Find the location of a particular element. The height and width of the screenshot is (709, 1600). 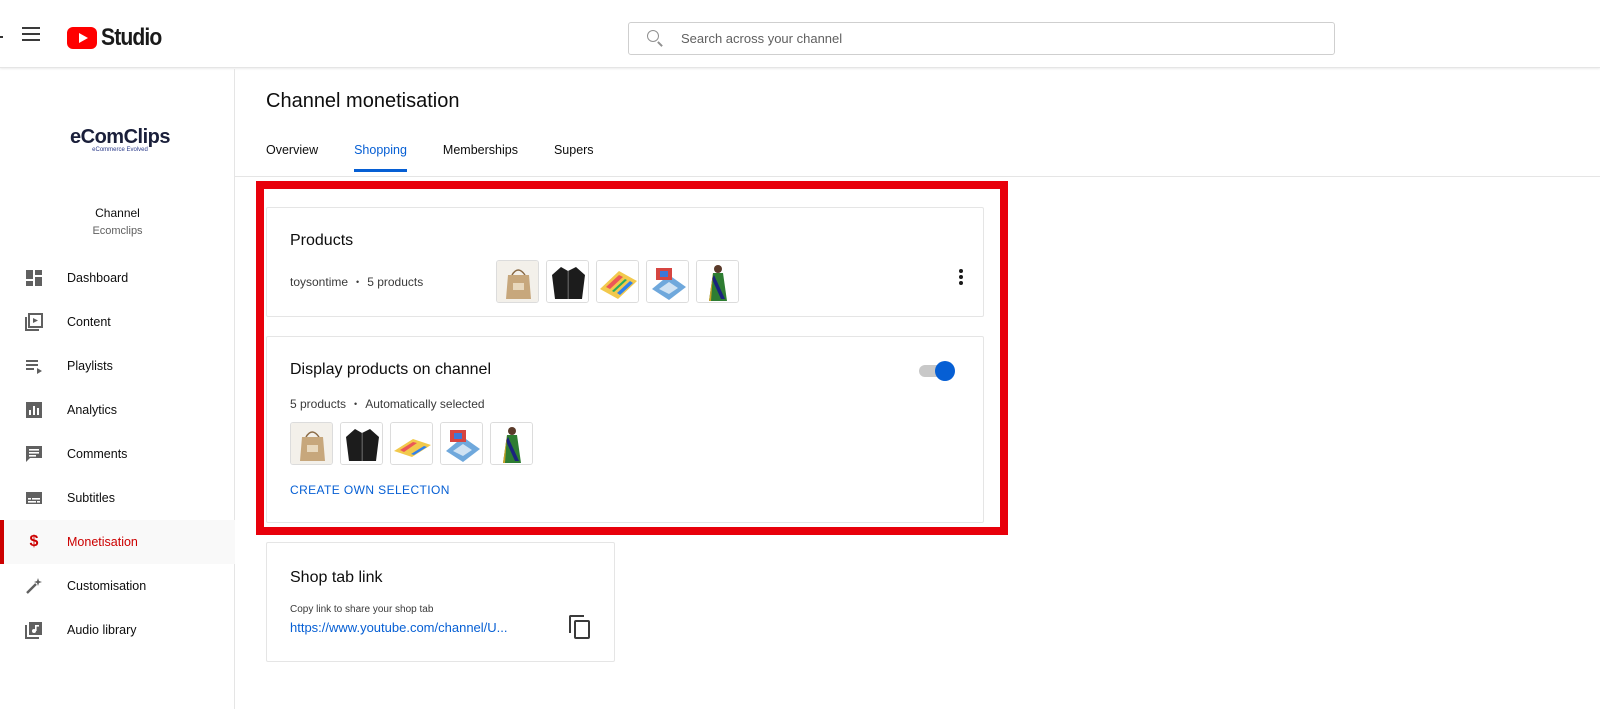

tab-shopping: Shopping is located at coordinates (380, 157).